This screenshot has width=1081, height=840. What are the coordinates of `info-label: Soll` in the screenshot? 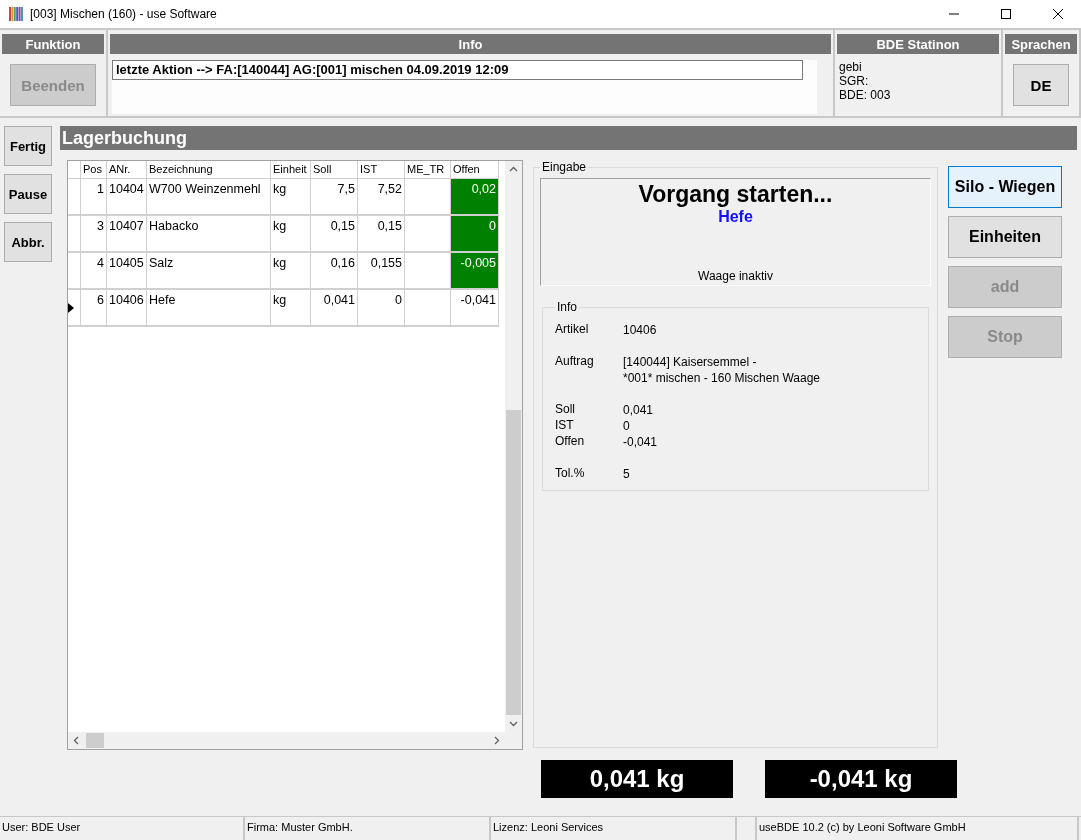 It's located at (565, 410).